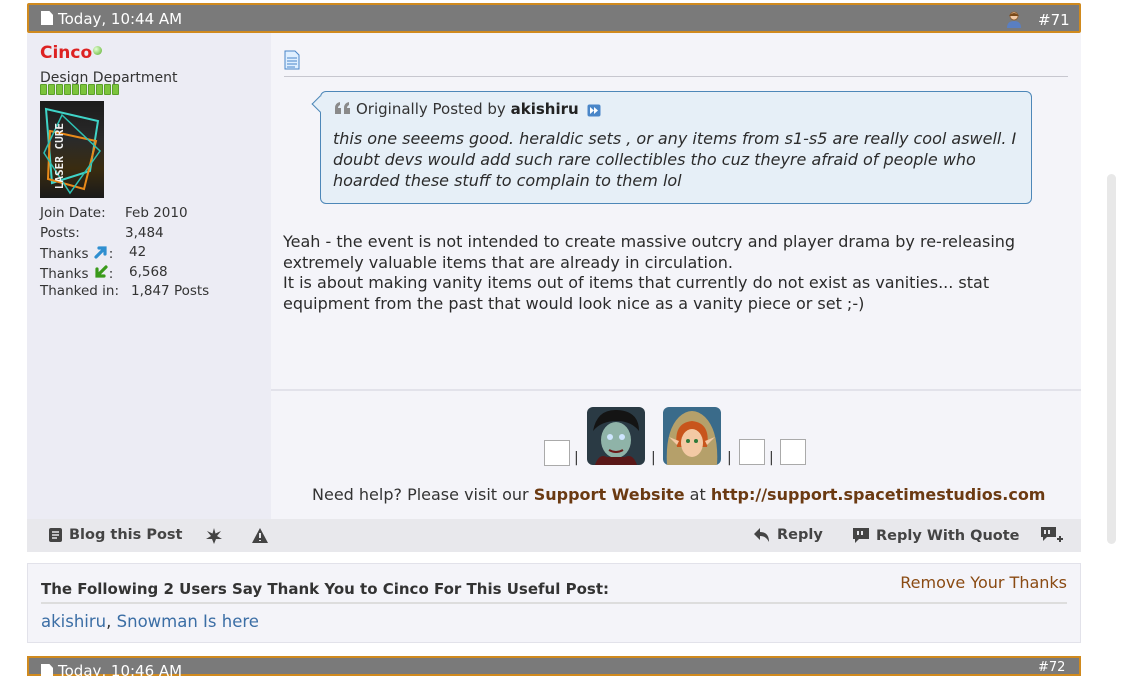  I want to click on posts-value: 3,484, so click(144, 232).